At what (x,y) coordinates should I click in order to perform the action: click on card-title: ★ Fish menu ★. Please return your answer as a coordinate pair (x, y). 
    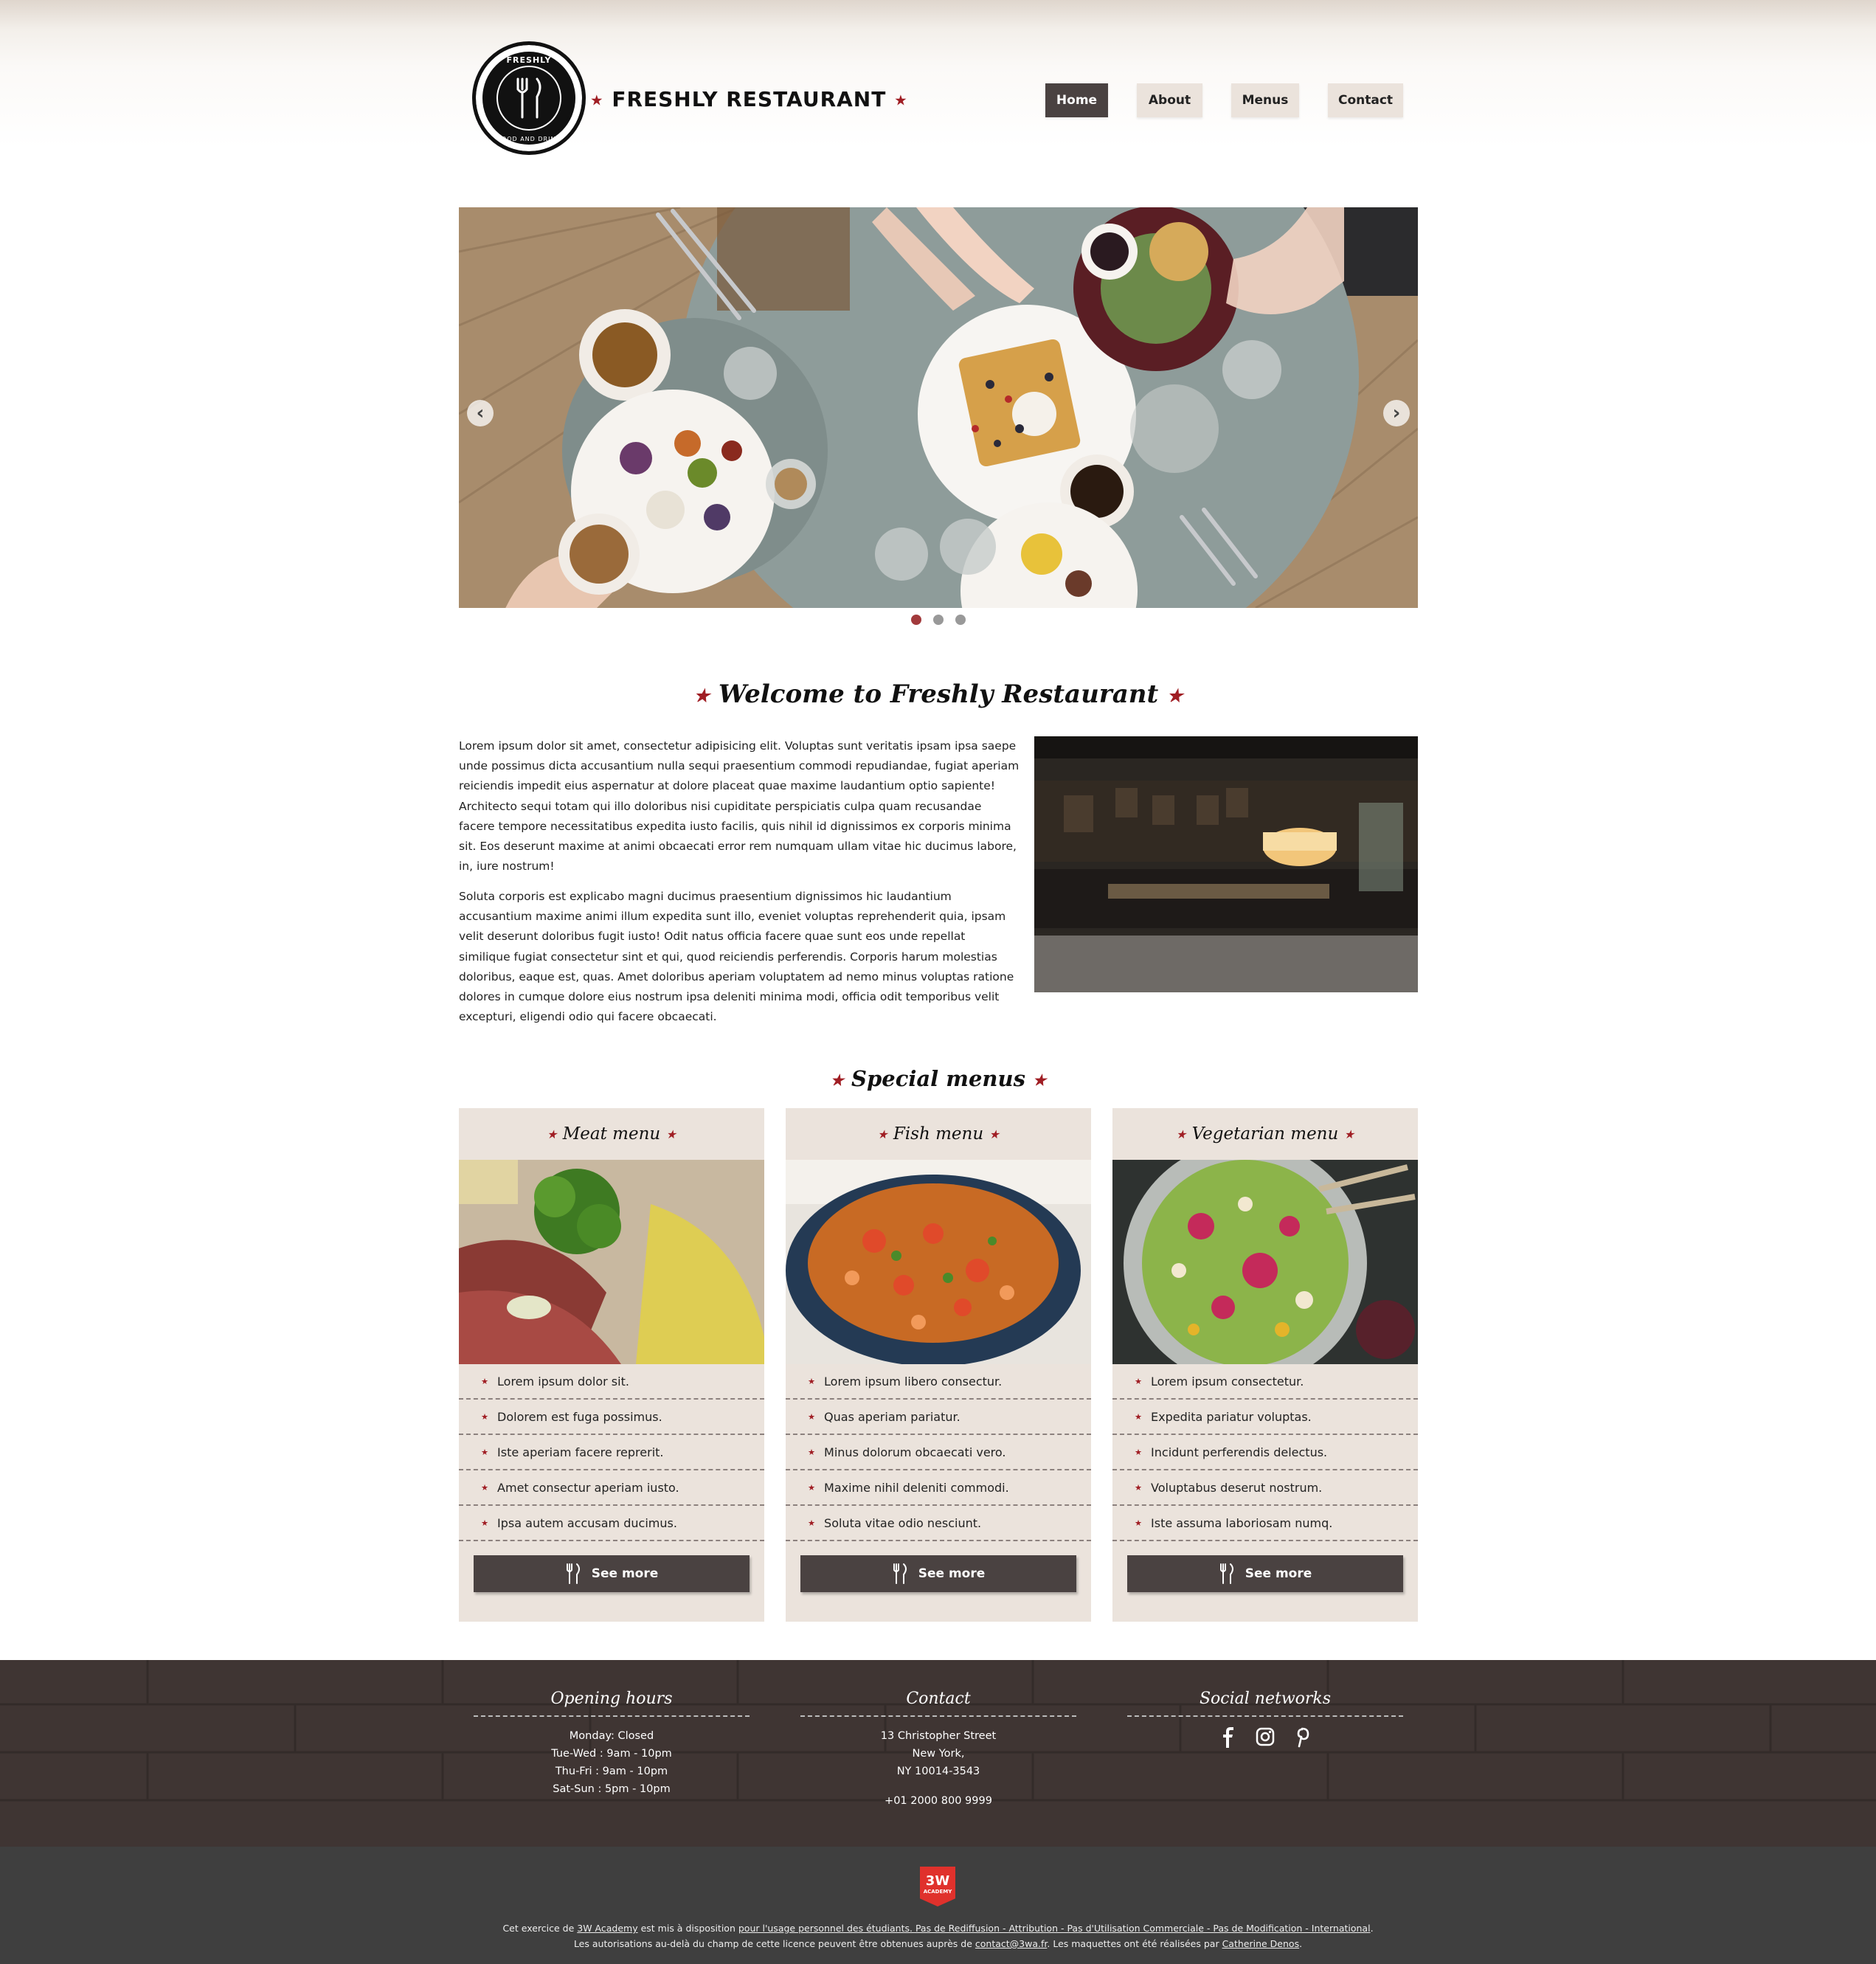
    Looking at the image, I should click on (938, 1134).